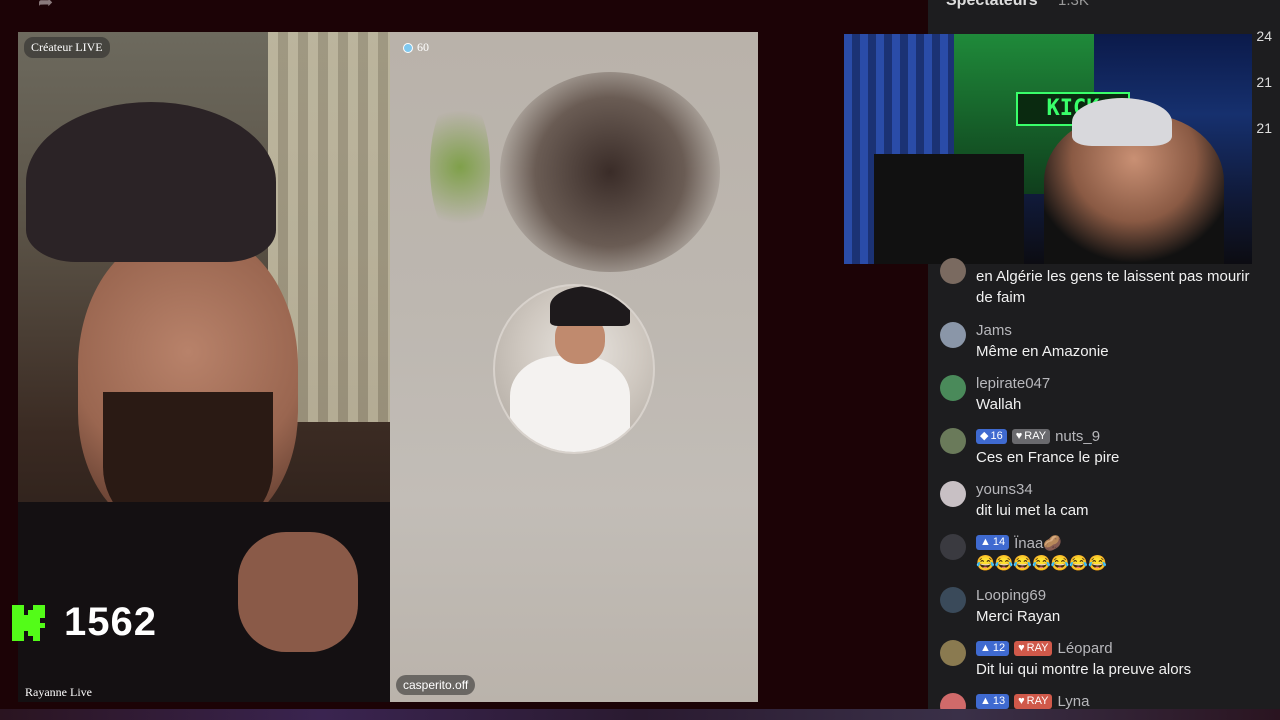 Image resolution: width=1280 pixels, height=720 pixels. I want to click on kick-count-value: 1562, so click(110, 622).